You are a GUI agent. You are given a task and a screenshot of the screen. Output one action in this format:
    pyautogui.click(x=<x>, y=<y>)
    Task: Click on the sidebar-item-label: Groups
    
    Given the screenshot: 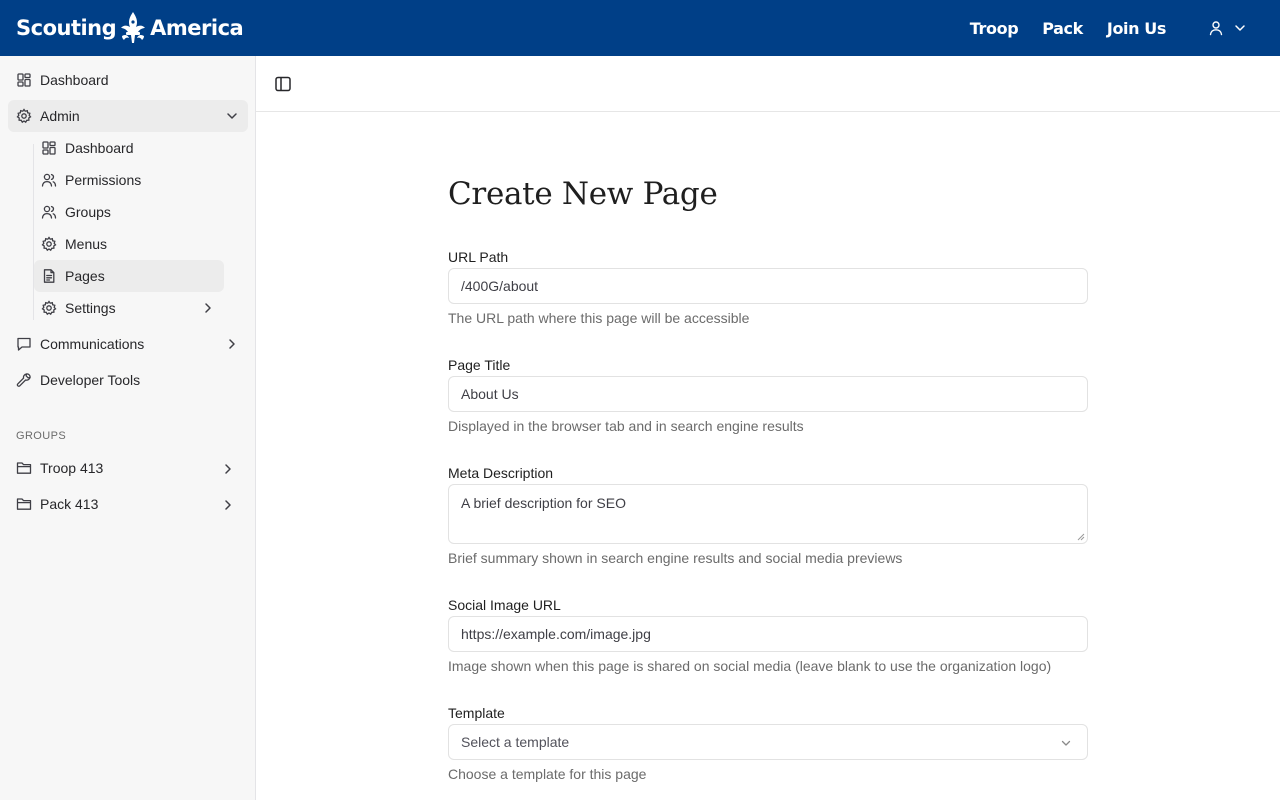 What is the action you would take?
    pyautogui.click(x=88, y=212)
    